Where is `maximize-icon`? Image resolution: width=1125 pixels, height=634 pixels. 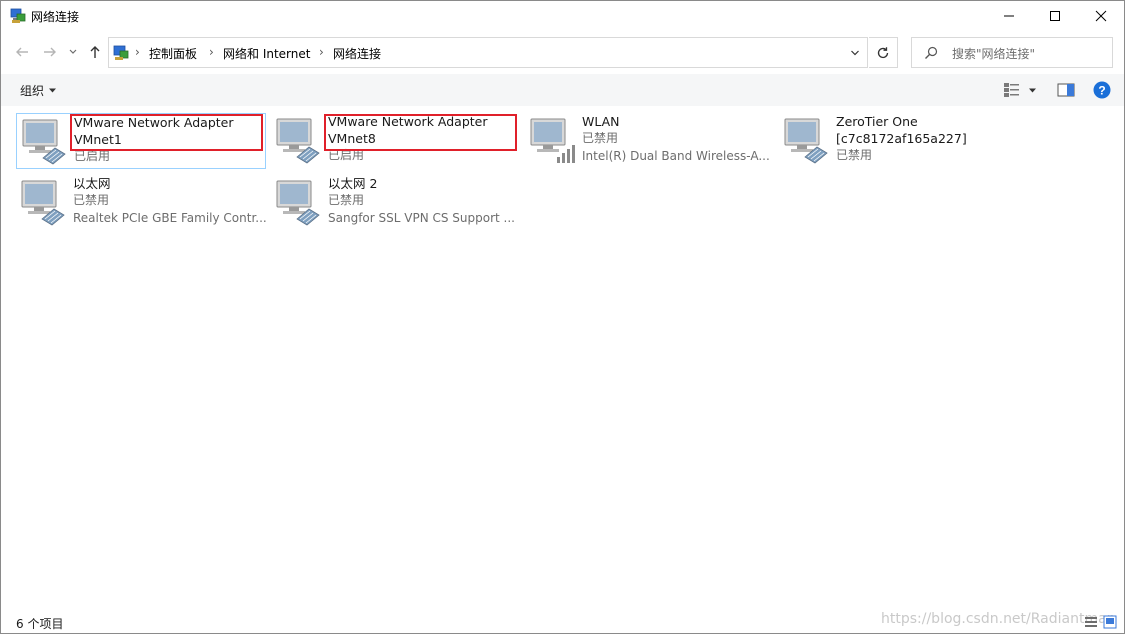 maximize-icon is located at coordinates (1055, 16).